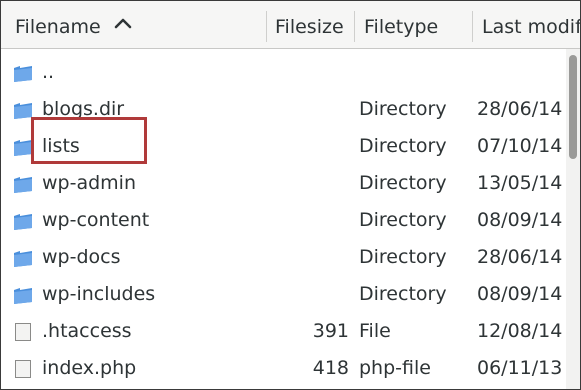 The height and width of the screenshot is (390, 581). What do you see at coordinates (573, 219) in the screenshot?
I see `vertical-scrollbar` at bounding box center [573, 219].